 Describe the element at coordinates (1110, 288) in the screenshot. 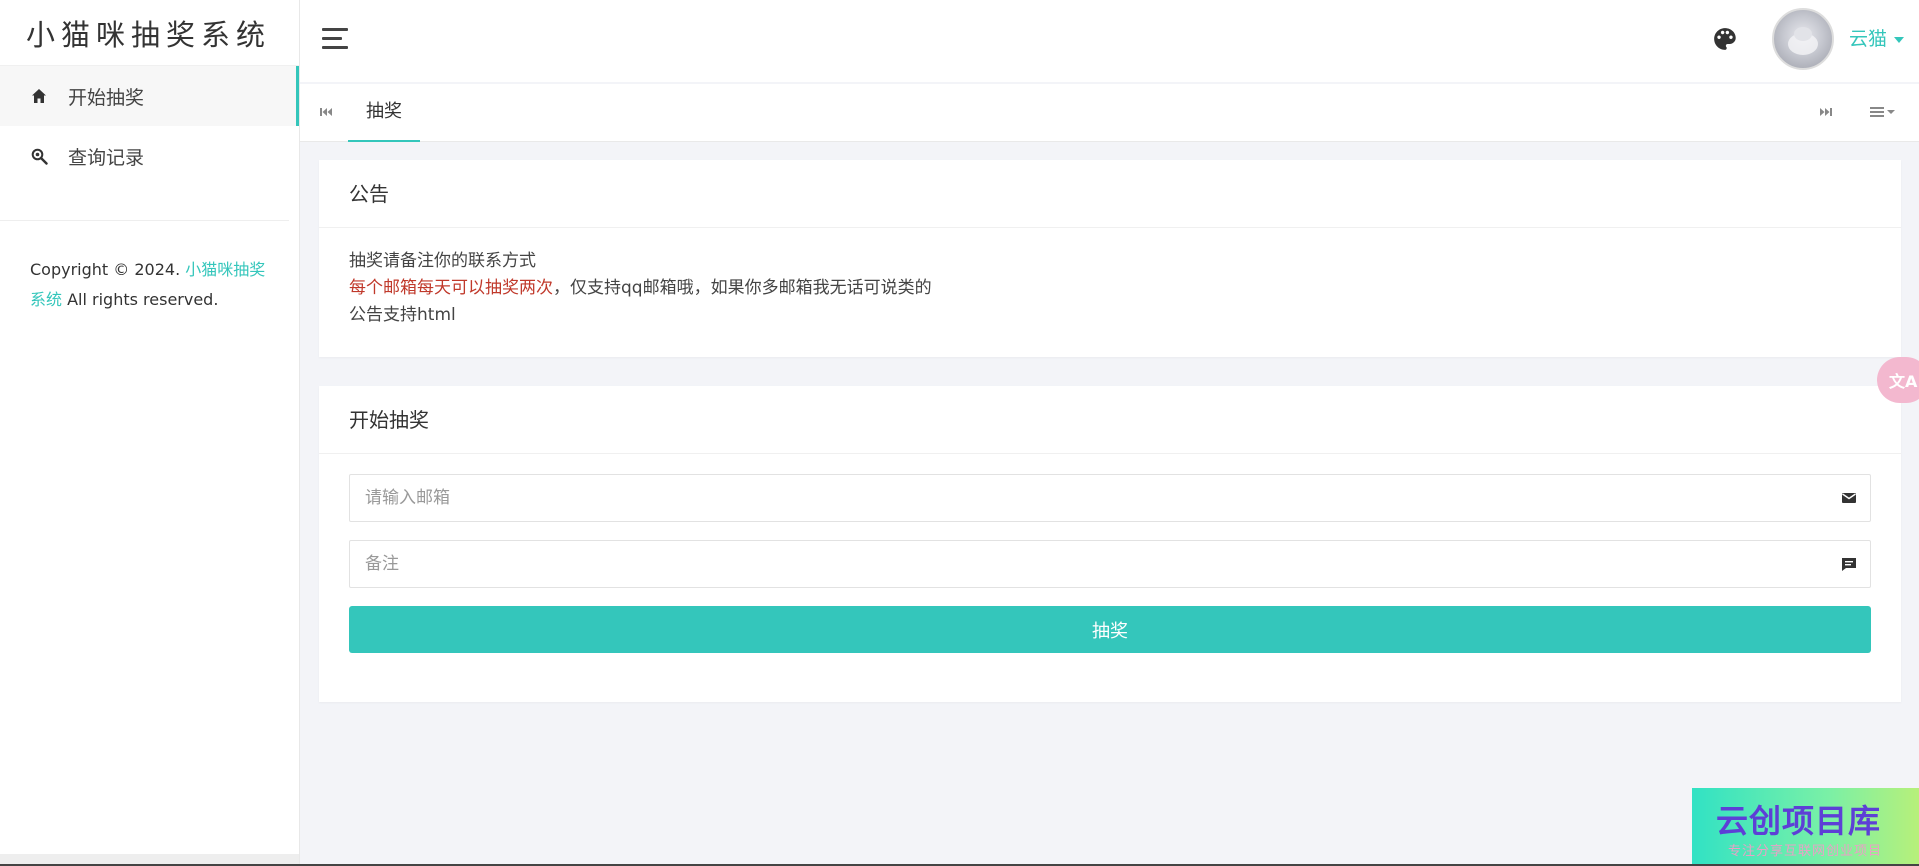

I see `notice-line-2: 每个邮箱每天可以抽奖两次，仅支持qq邮箱哦，如果你多邮箱我无话可说类的` at that location.